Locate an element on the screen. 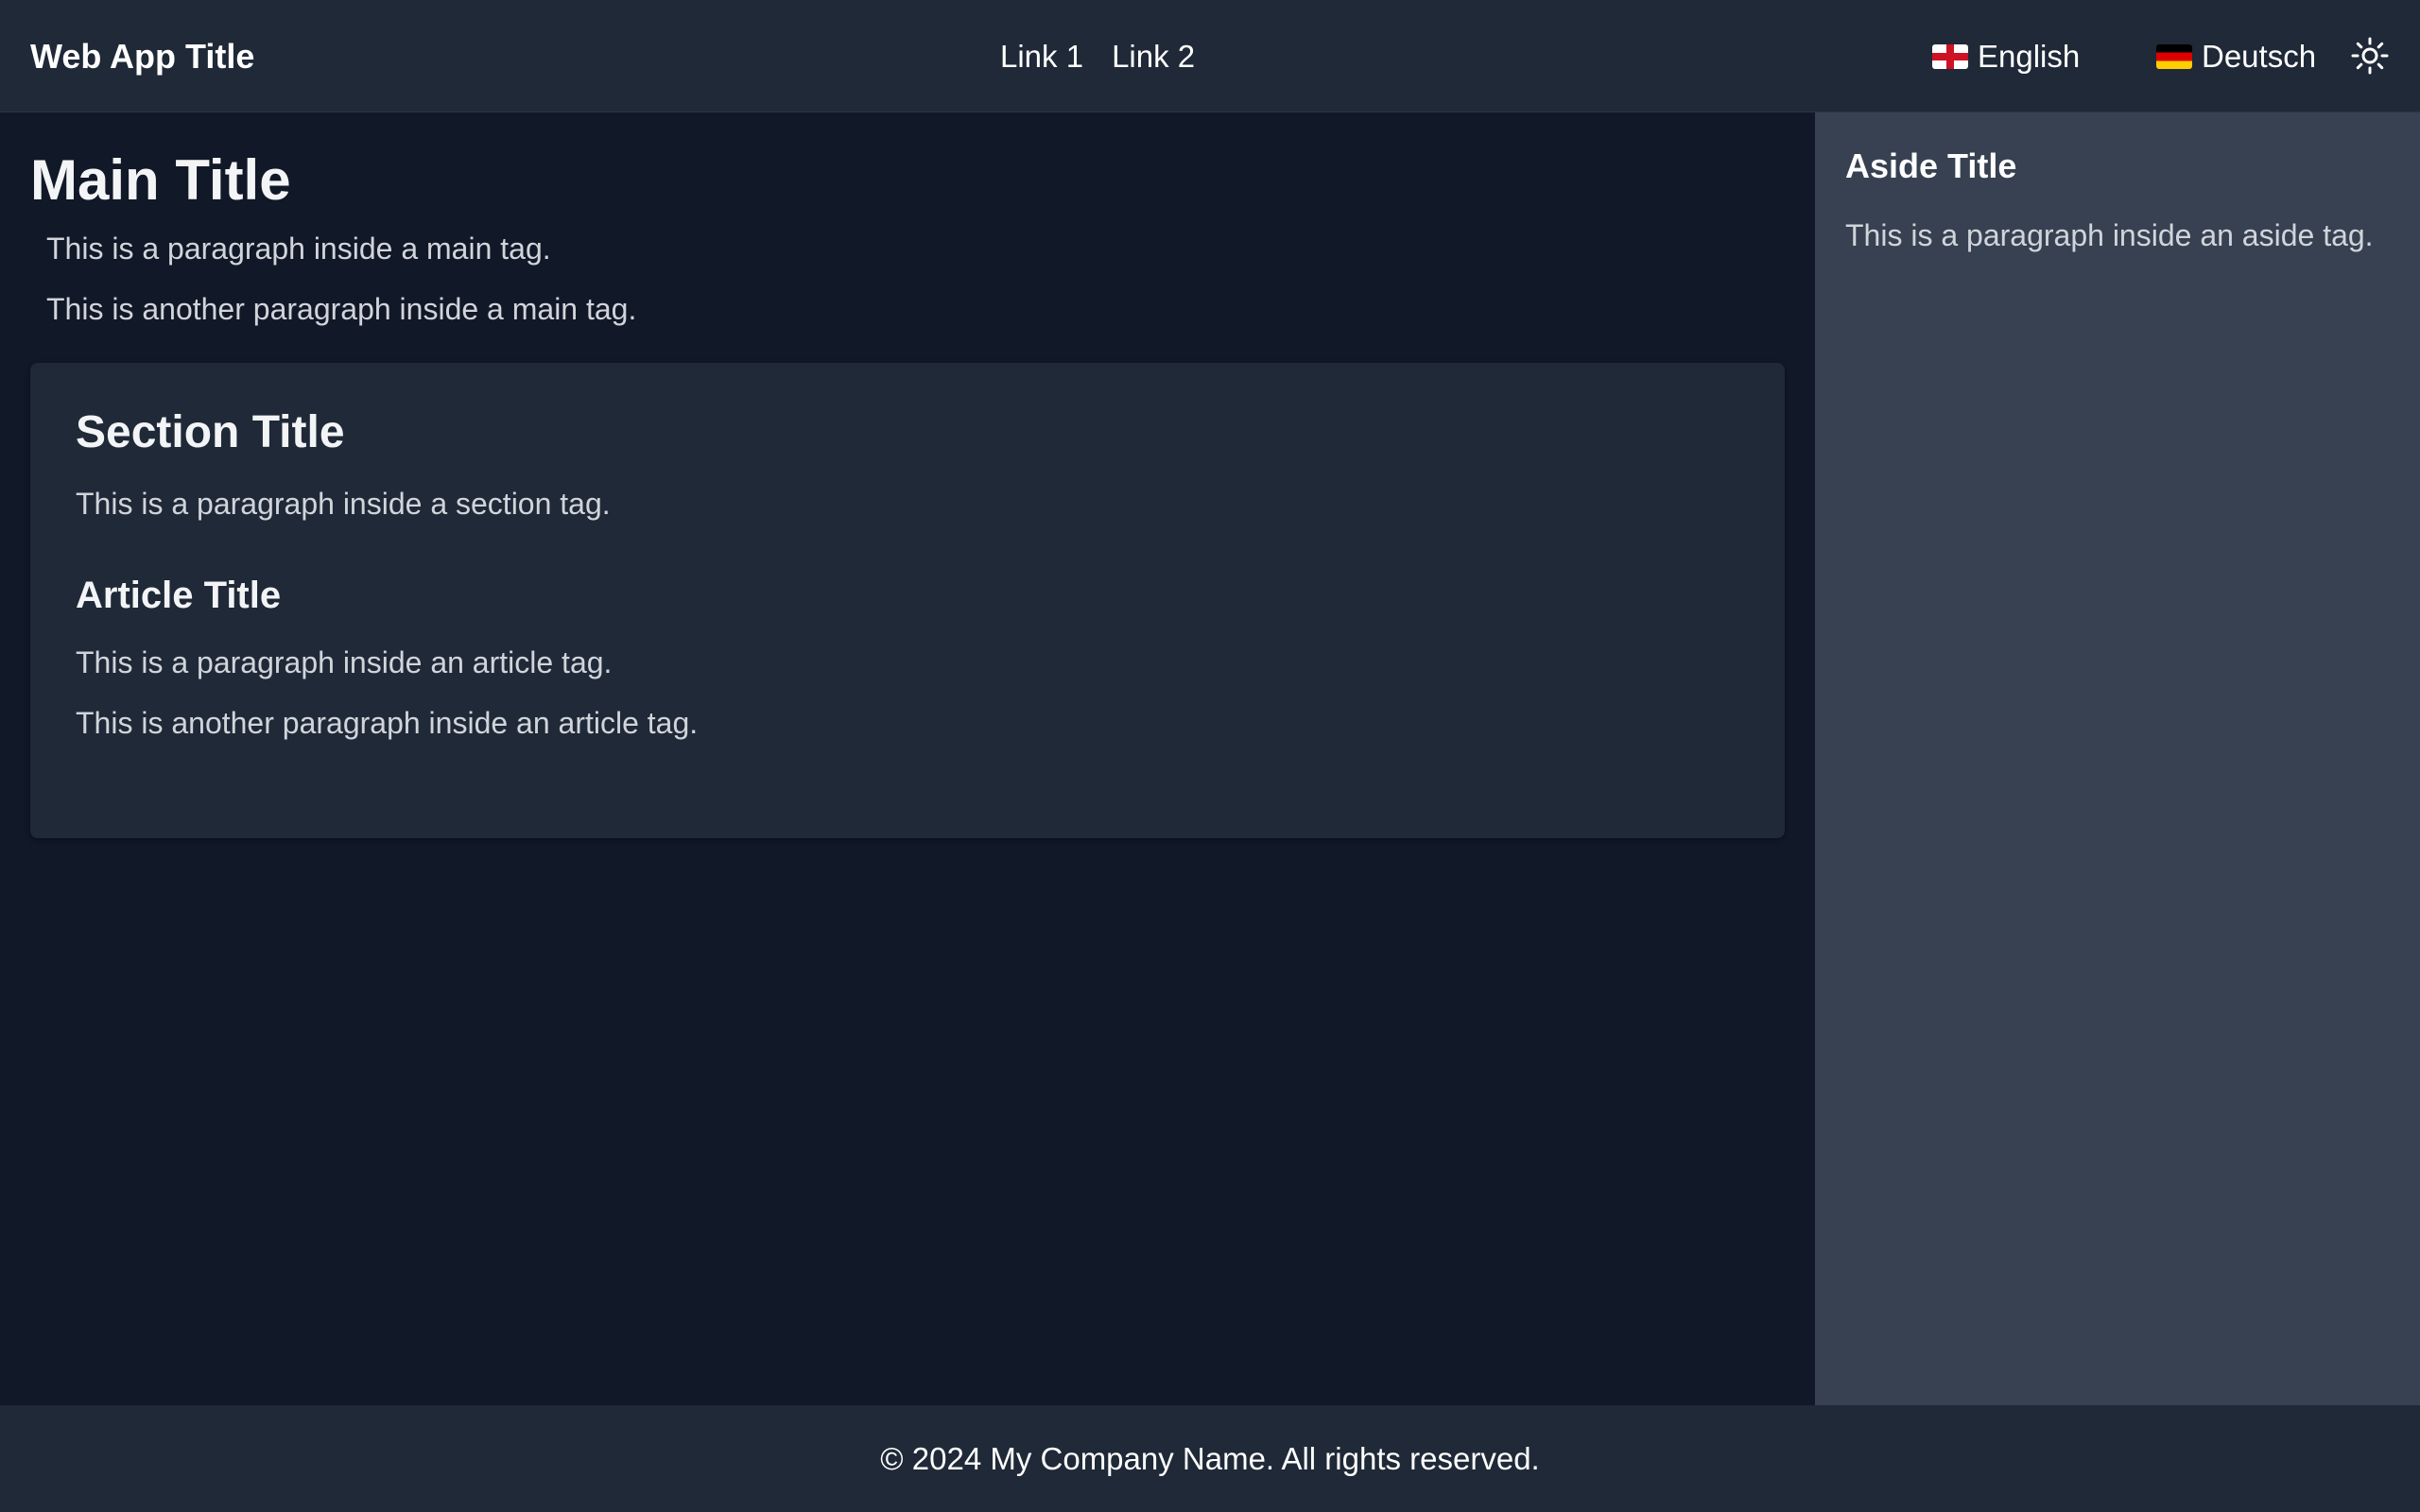  england-flag-icon is located at coordinates (1950, 56).